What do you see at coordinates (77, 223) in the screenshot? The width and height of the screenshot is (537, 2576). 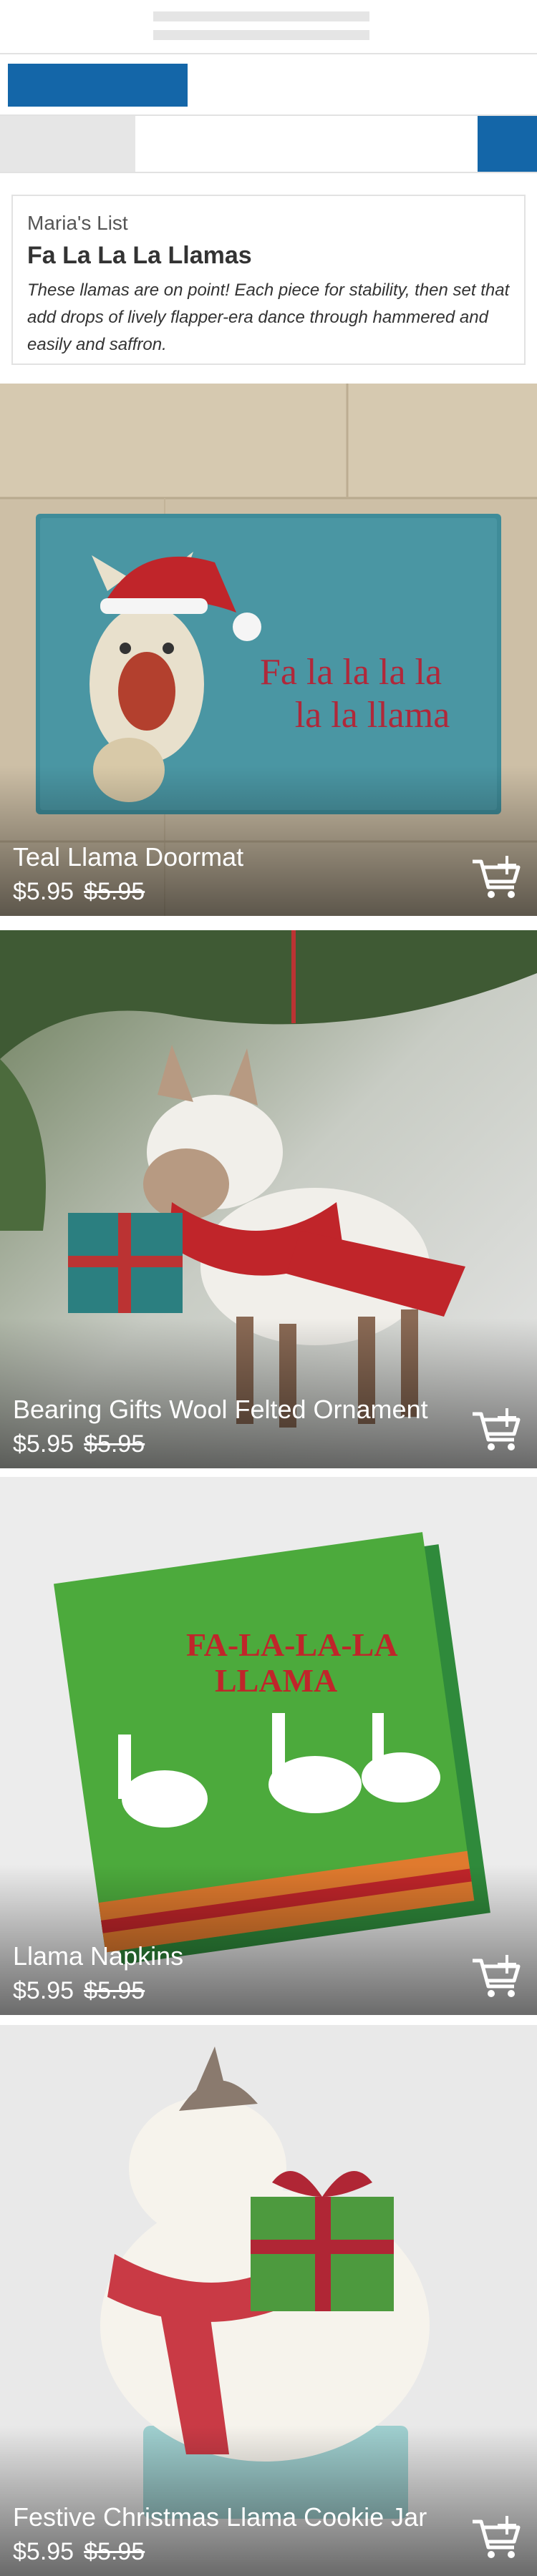 I see `list-owner: Maria's List` at bounding box center [77, 223].